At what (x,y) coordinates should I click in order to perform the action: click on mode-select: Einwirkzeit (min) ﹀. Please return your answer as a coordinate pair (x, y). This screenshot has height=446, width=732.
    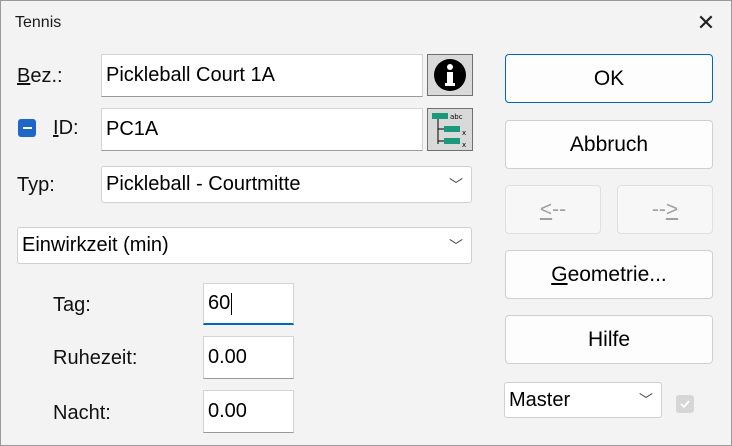
    Looking at the image, I should click on (244, 245).